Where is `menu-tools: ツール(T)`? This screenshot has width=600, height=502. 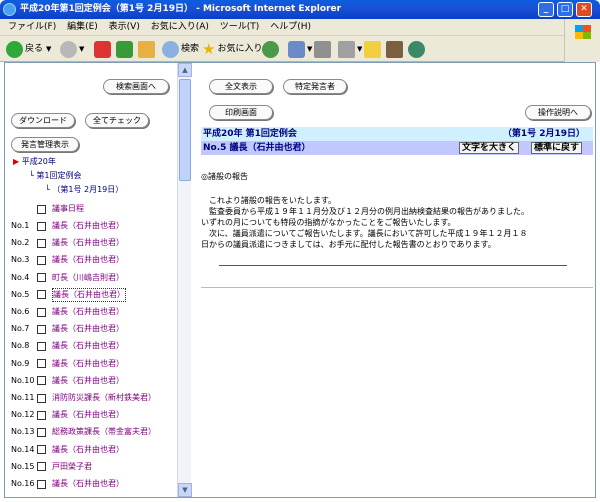 menu-tools: ツール(T) is located at coordinates (240, 27).